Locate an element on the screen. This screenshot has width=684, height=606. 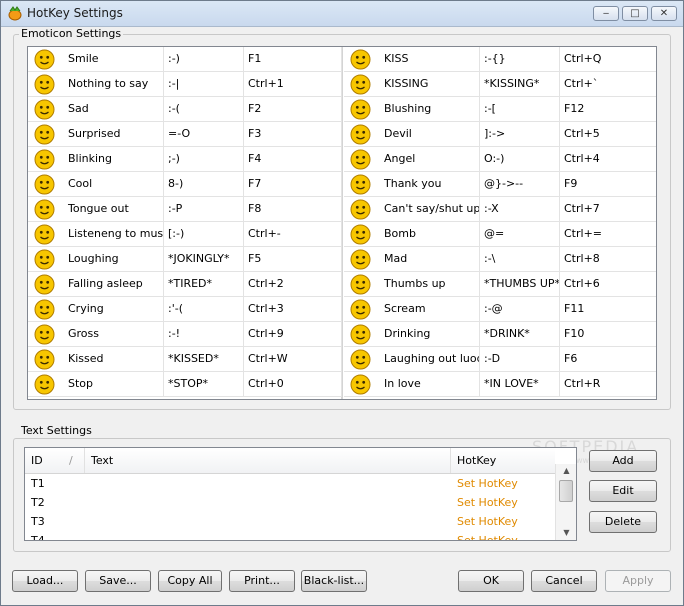
emoticon-name: Mad is located at coordinates (430, 259).